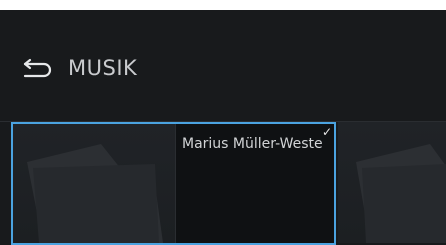  What do you see at coordinates (223, 5) in the screenshot?
I see `top-strip` at bounding box center [223, 5].